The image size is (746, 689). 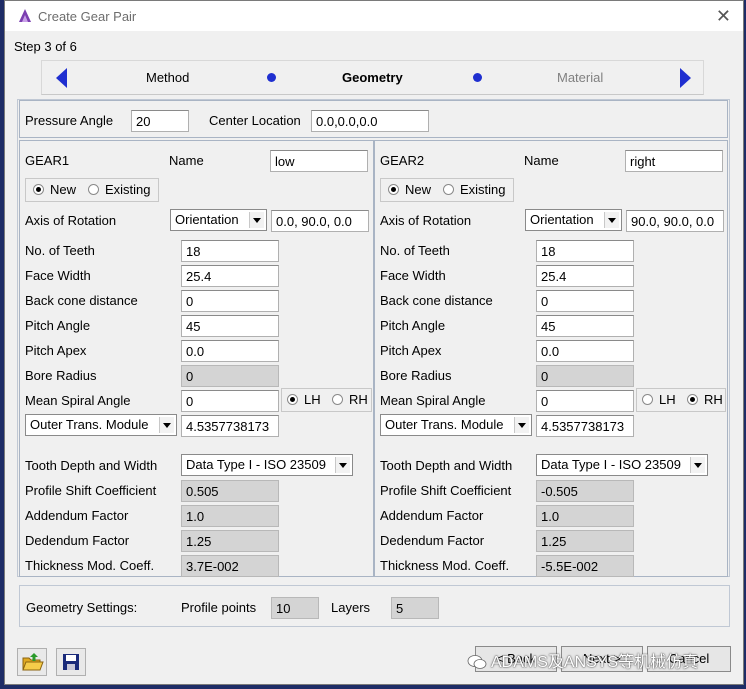 I want to click on gear2-name-field: right, so click(x=674, y=161).